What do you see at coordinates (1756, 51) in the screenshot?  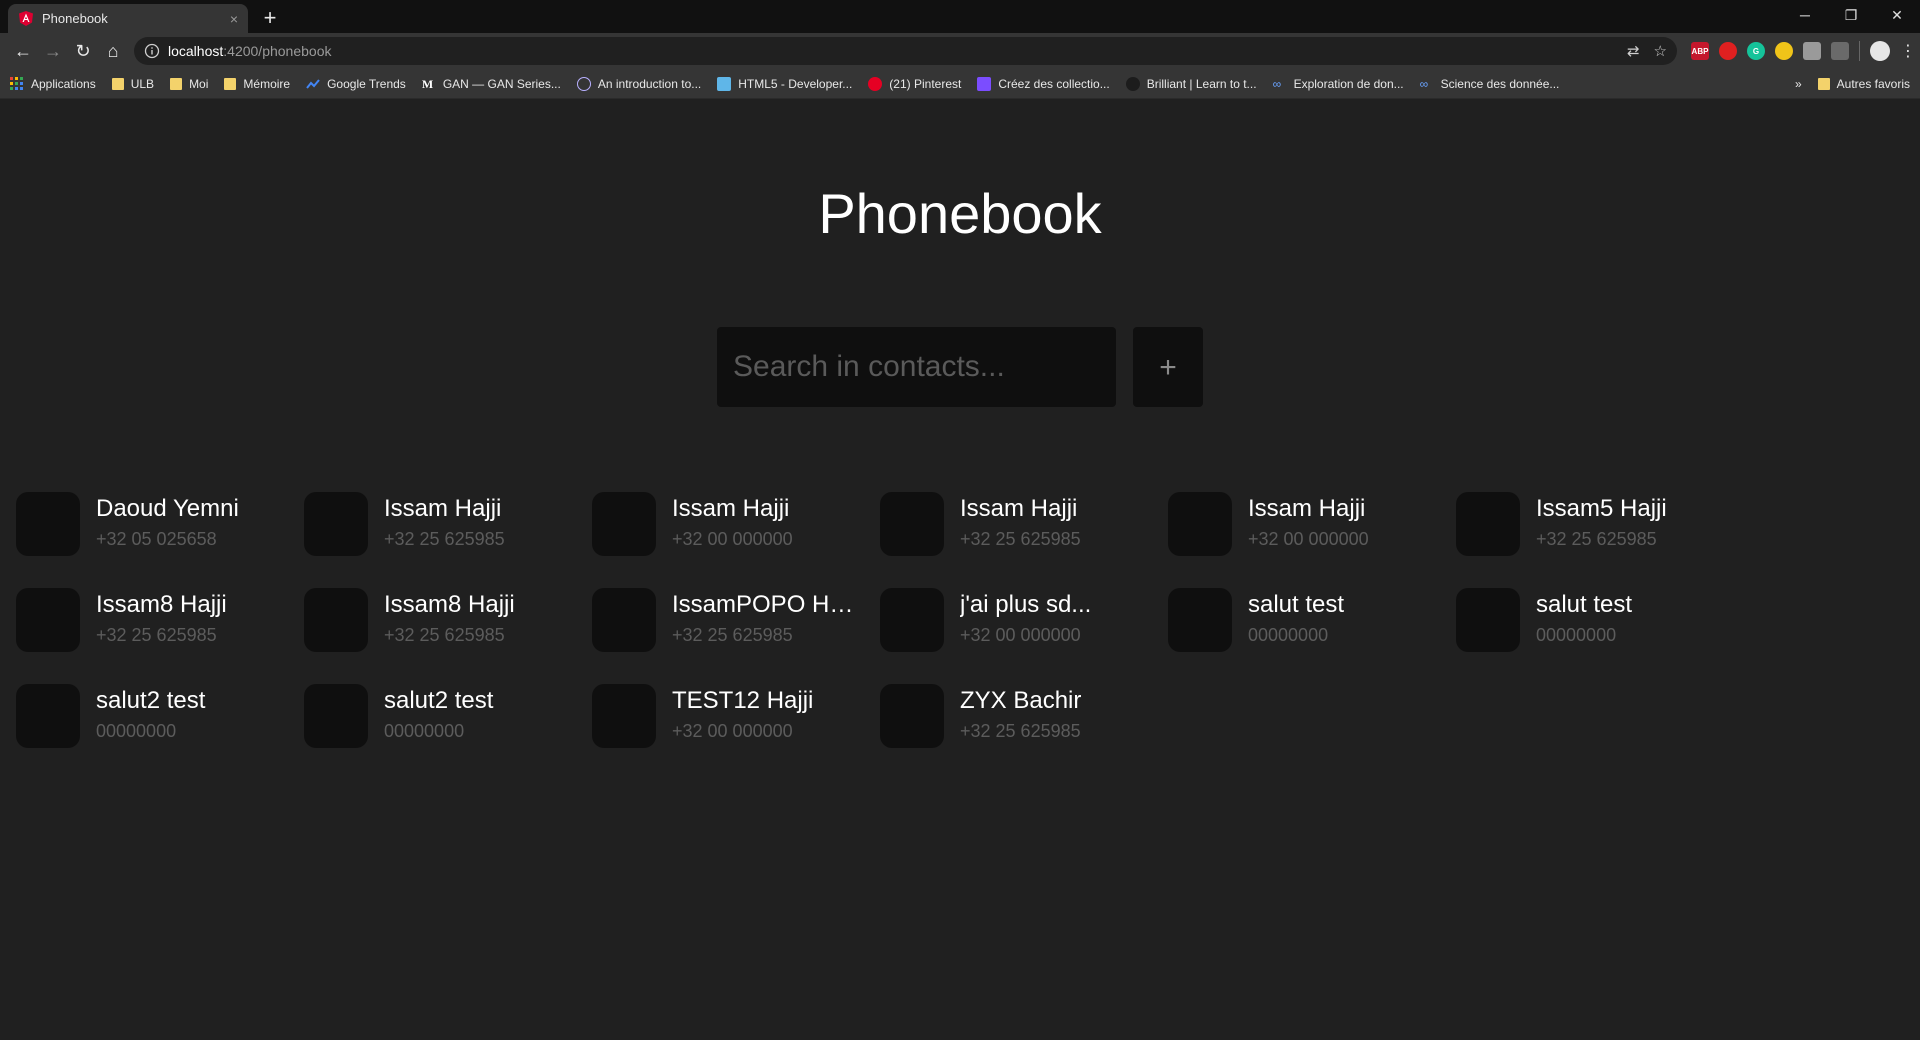 I see `grammarly-icon: G` at bounding box center [1756, 51].